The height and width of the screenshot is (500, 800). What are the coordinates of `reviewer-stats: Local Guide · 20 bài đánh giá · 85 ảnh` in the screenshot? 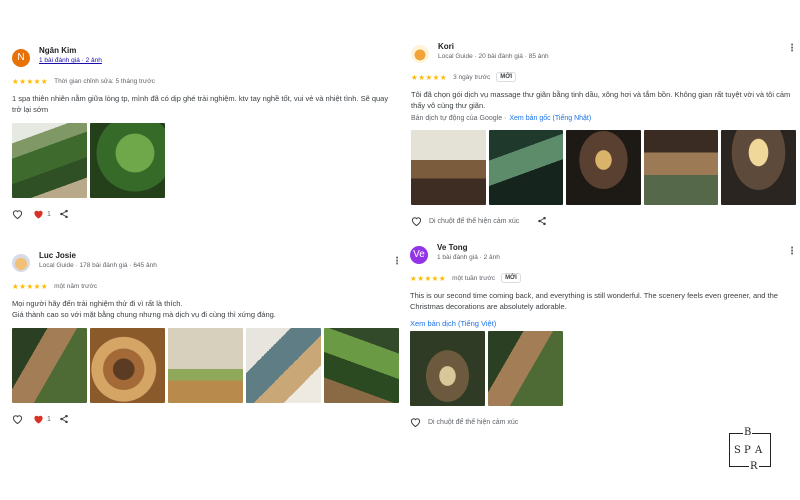 It's located at (493, 56).